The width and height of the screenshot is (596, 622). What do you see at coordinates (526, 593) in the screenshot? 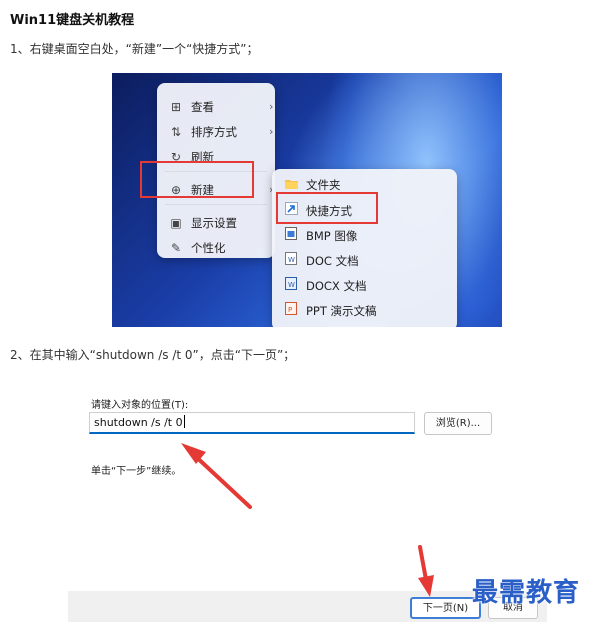
I see `watermark-logo: 最需教育` at bounding box center [526, 593].